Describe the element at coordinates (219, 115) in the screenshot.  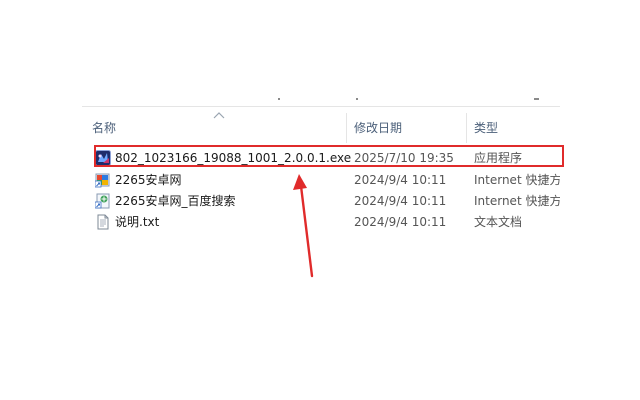
I see `sort-ascending-icon` at that location.